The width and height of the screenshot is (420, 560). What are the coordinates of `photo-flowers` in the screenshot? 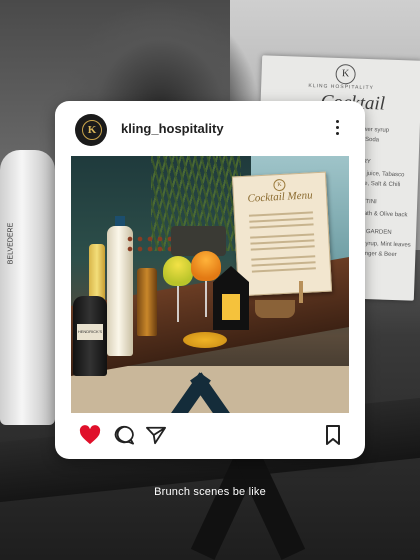 It's located at (148, 245).